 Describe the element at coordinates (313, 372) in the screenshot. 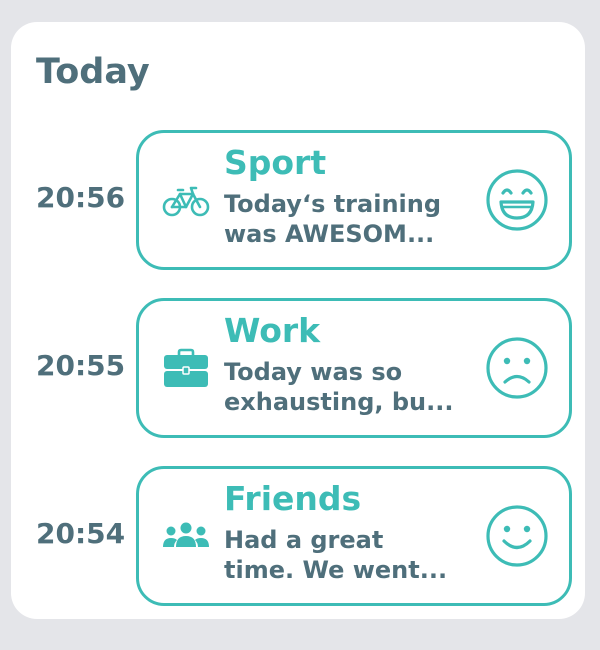

I see `entry-preview-line: Today was so` at that location.